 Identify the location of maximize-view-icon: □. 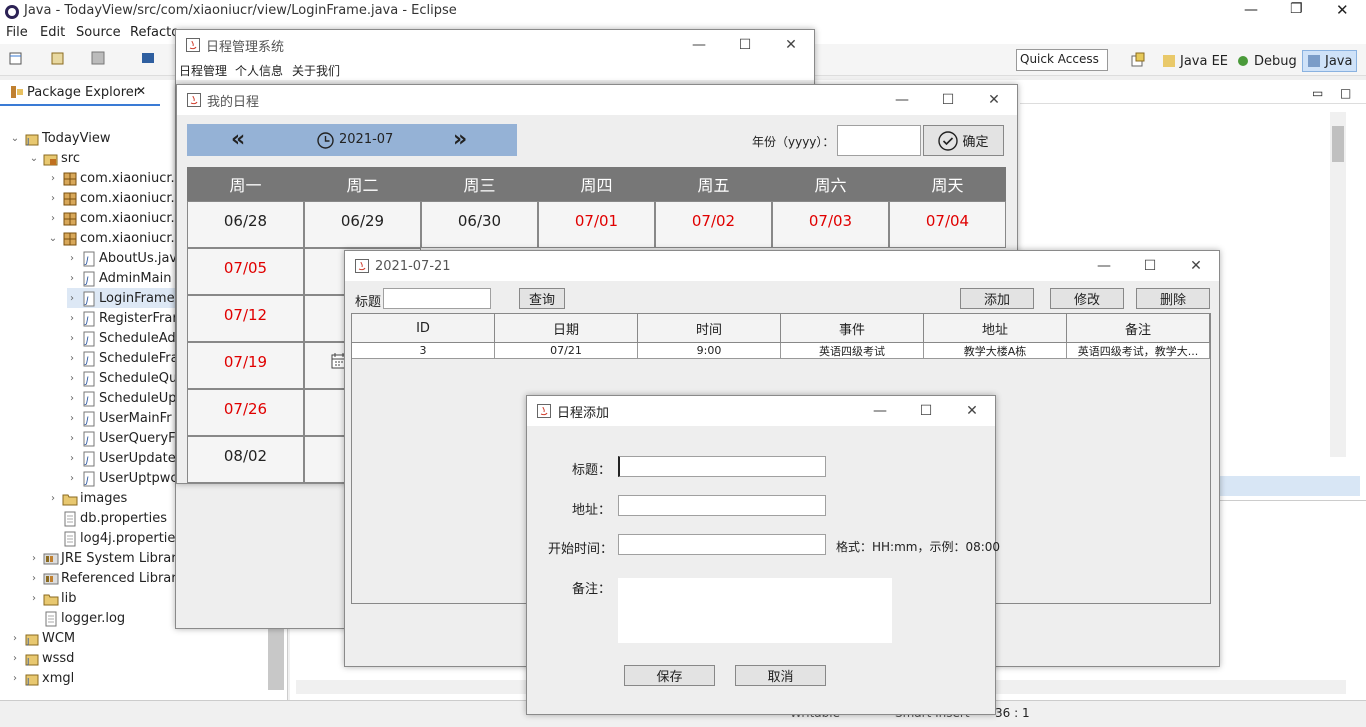
(1345, 93).